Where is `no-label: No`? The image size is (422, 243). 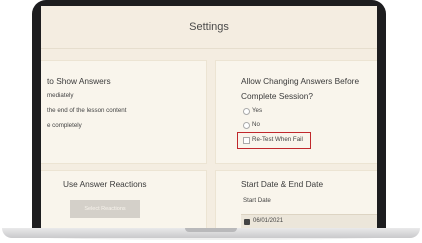 no-label: No is located at coordinates (256, 124).